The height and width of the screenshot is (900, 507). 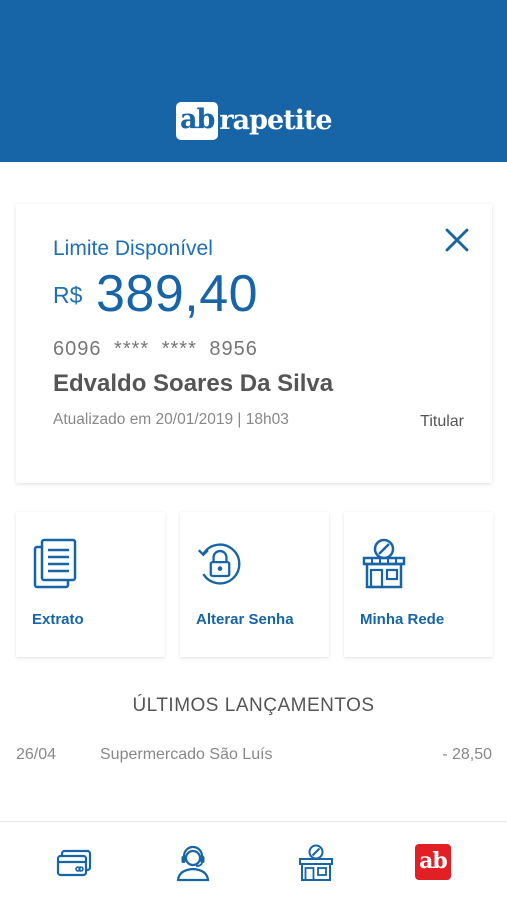 I want to click on lock-icon, so click(x=219, y=564).